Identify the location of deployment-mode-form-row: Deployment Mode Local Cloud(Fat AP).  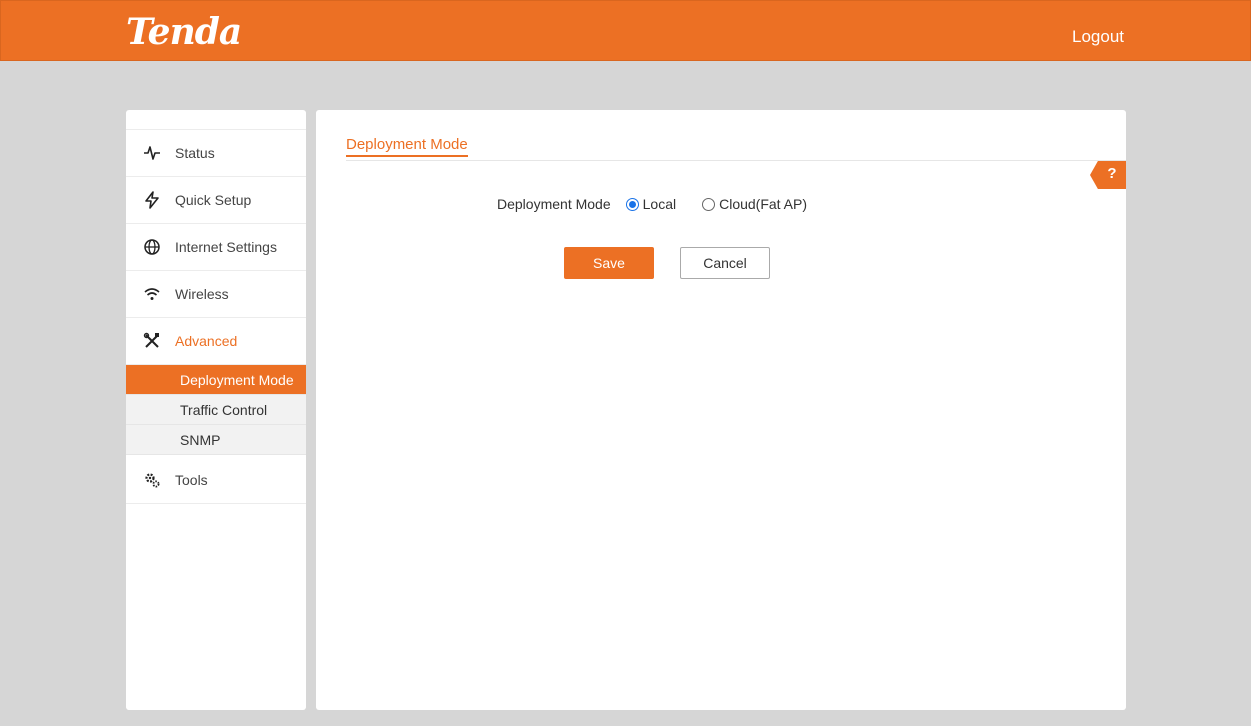
(665, 204).